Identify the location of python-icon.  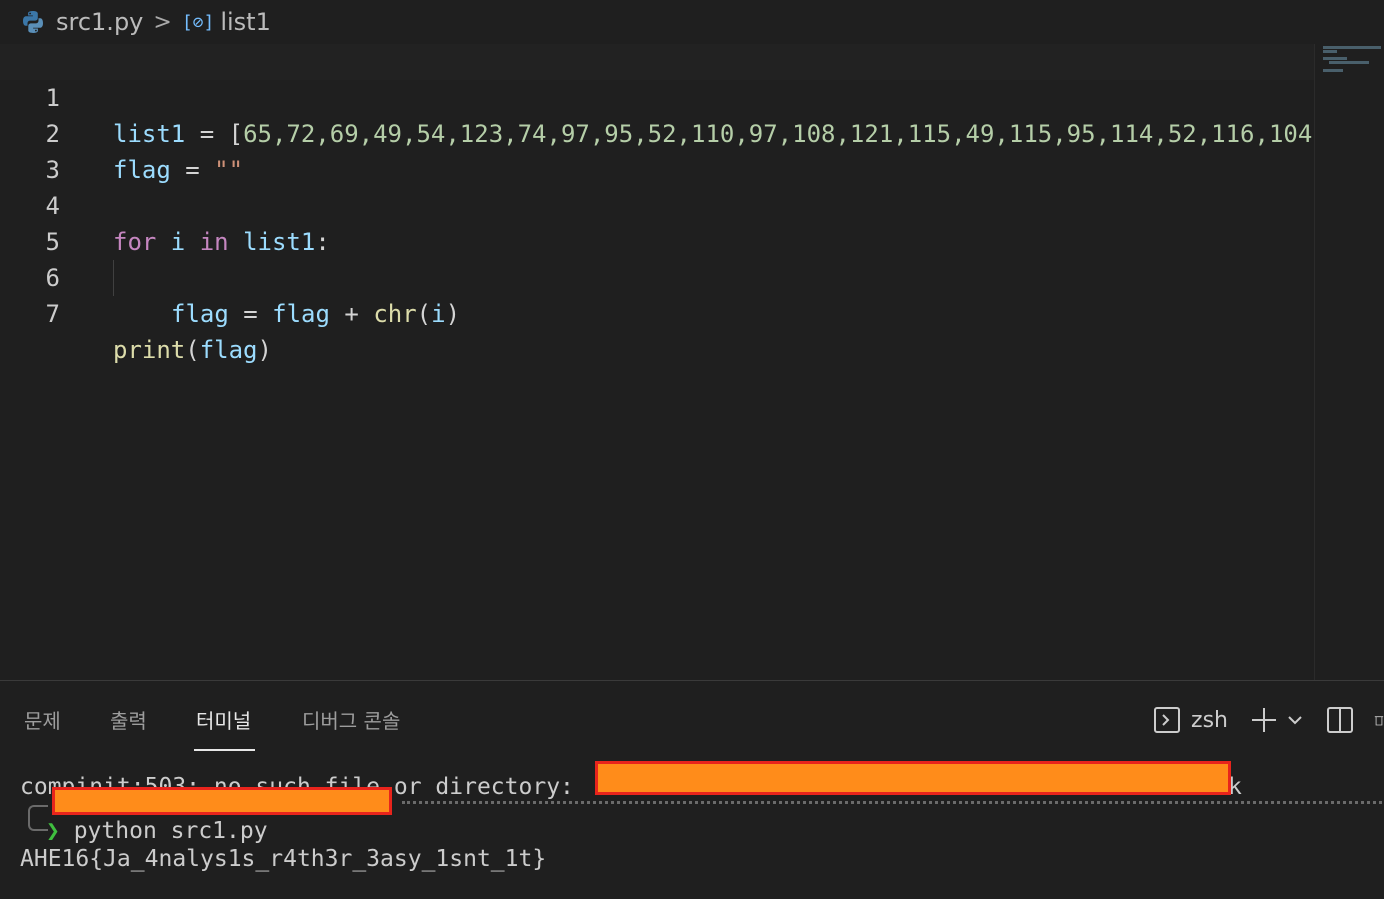
(33, 22).